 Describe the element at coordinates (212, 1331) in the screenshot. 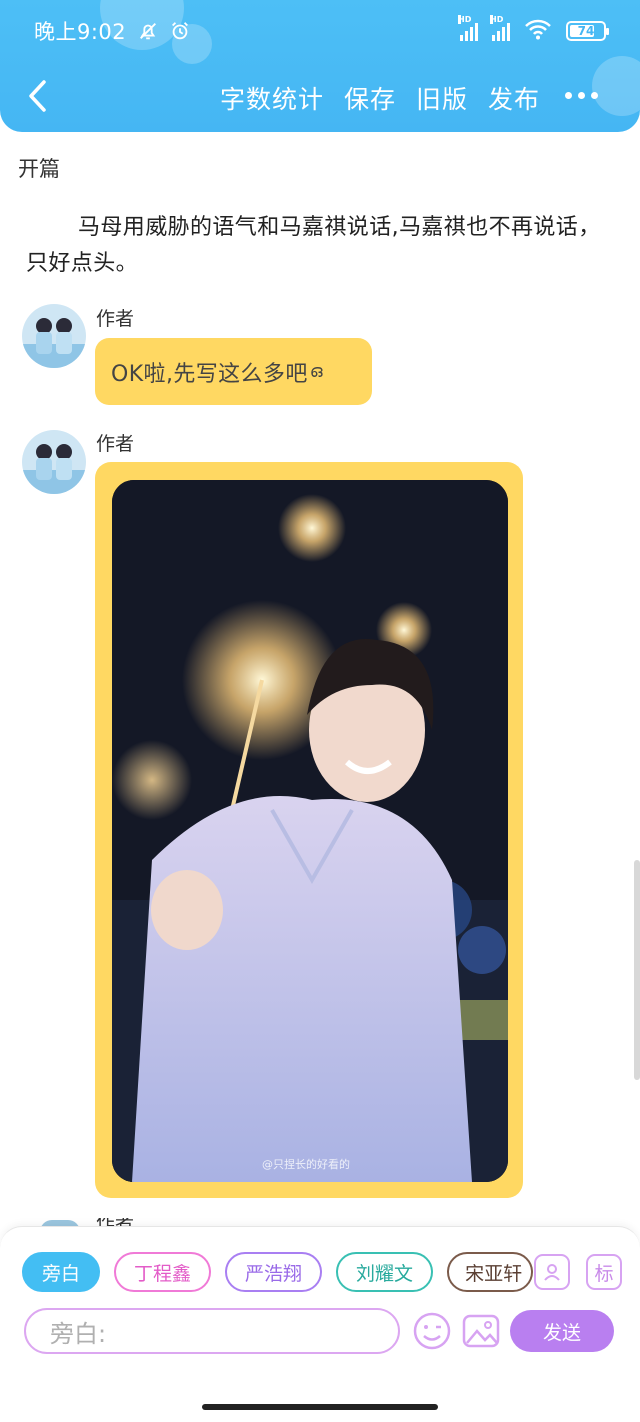

I see `message-input: 旁白:` at that location.